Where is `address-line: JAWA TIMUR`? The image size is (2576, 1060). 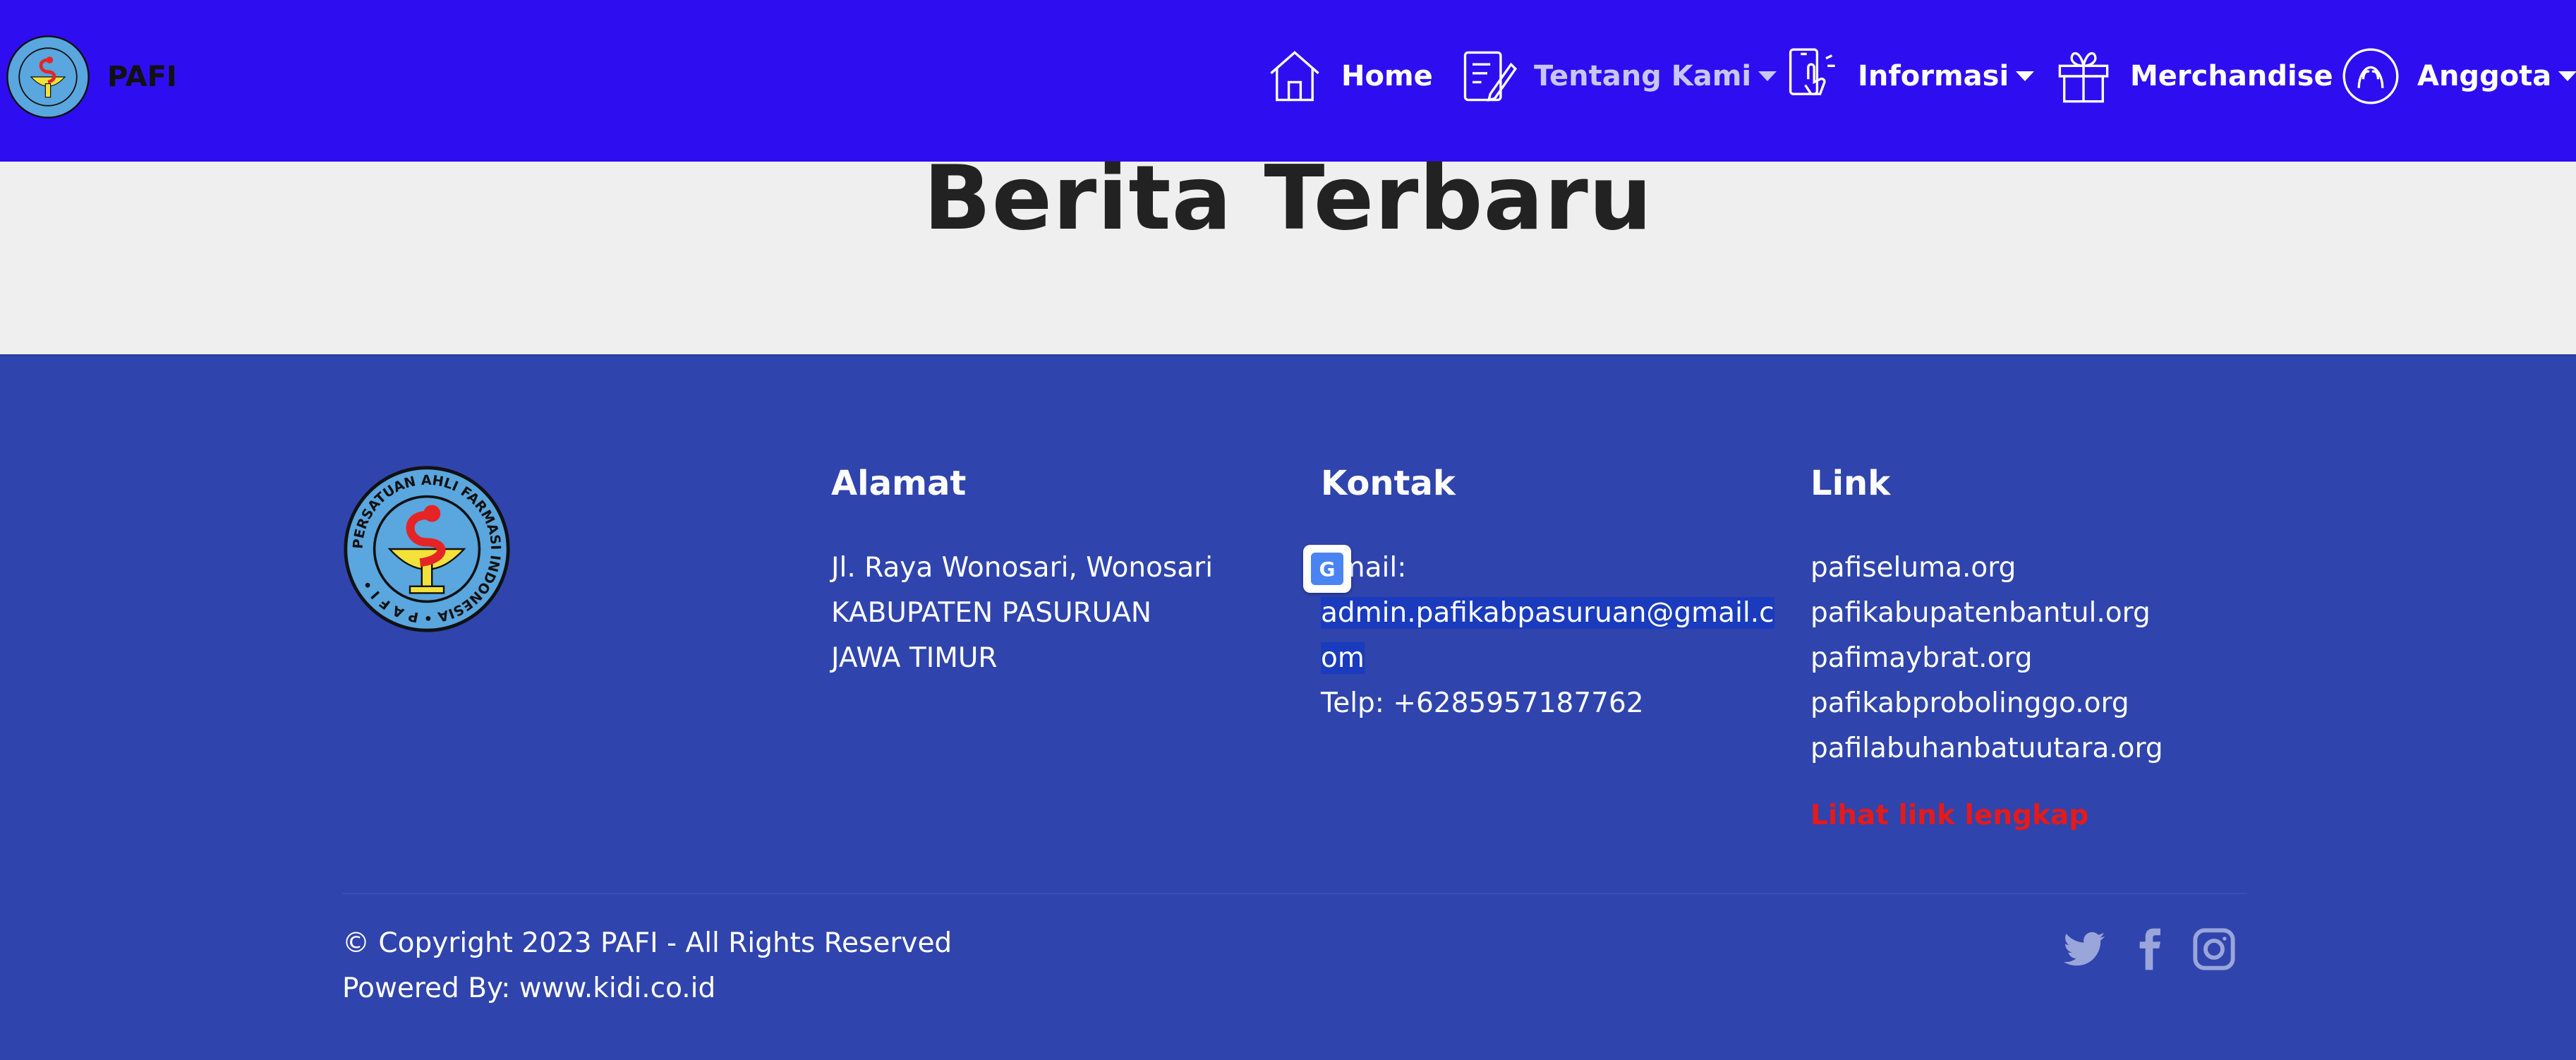 address-line: JAWA TIMUR is located at coordinates (915, 658).